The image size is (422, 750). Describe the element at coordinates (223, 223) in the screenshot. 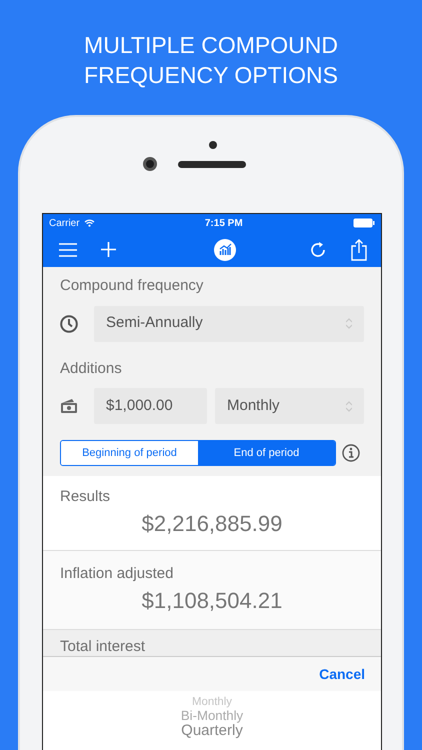

I see `clock-label: 7:15 PM` at that location.